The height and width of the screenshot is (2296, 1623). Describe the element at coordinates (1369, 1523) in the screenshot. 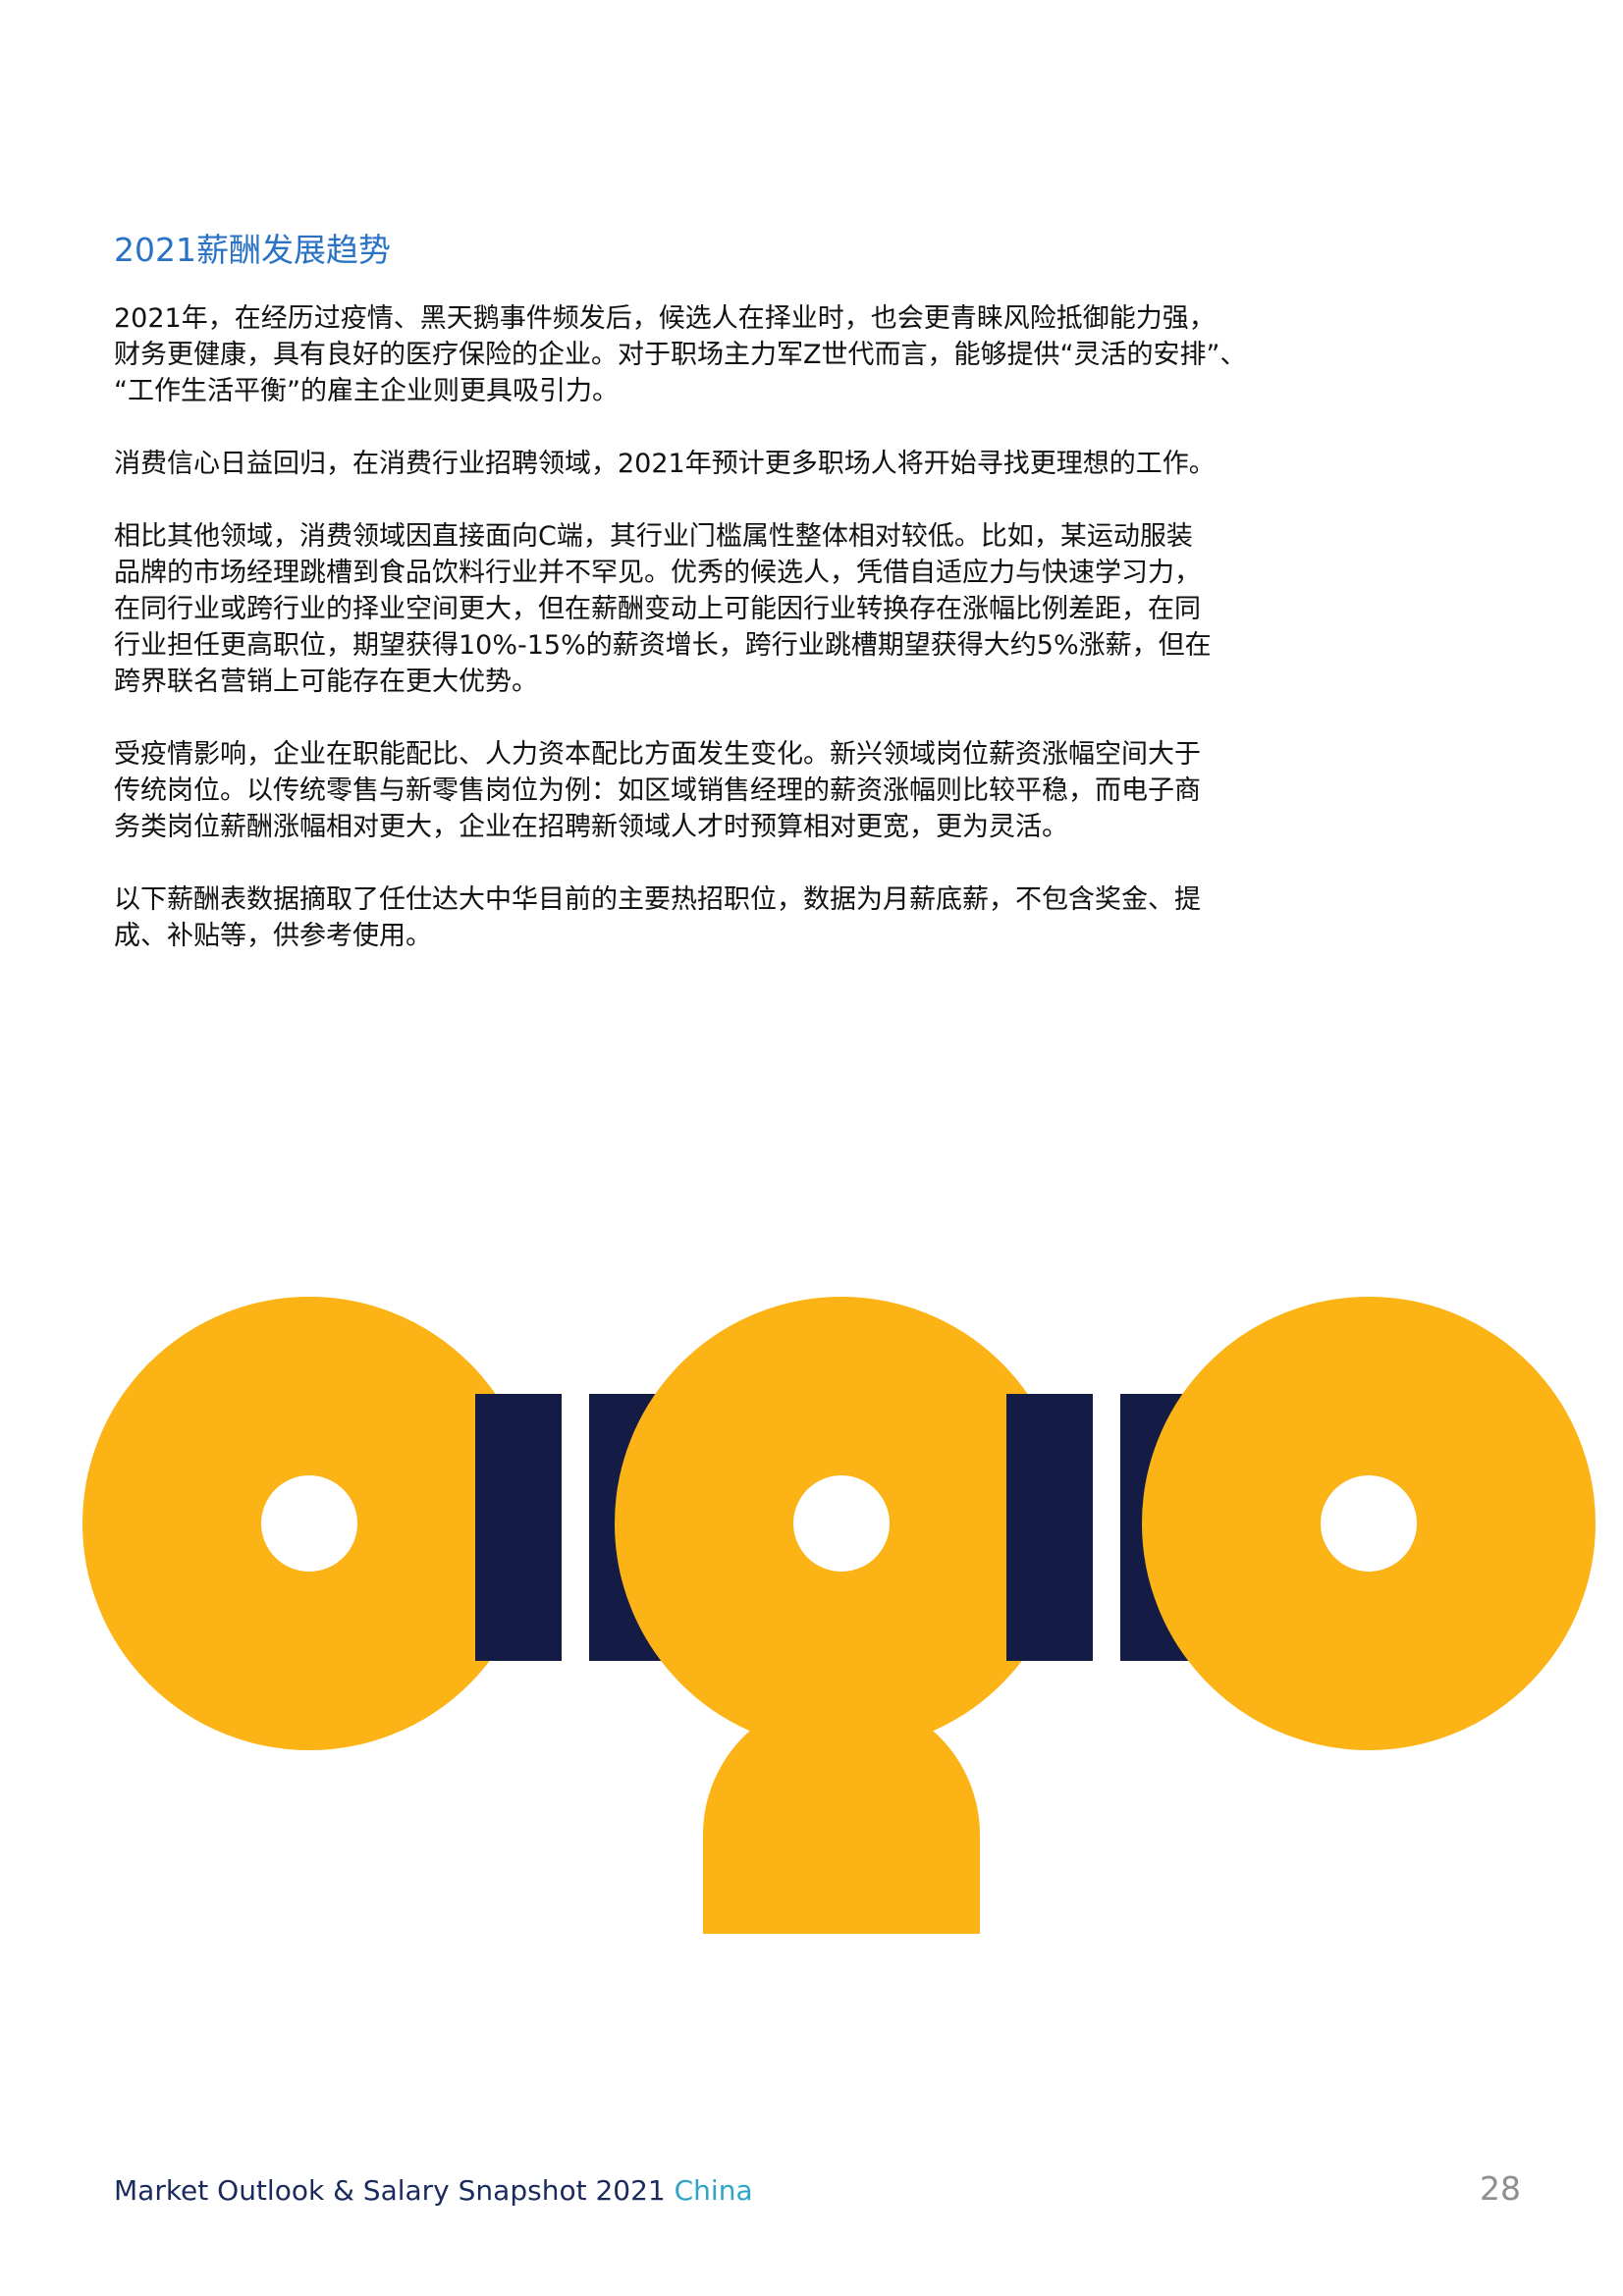

I see `yellow-ring-right` at that location.